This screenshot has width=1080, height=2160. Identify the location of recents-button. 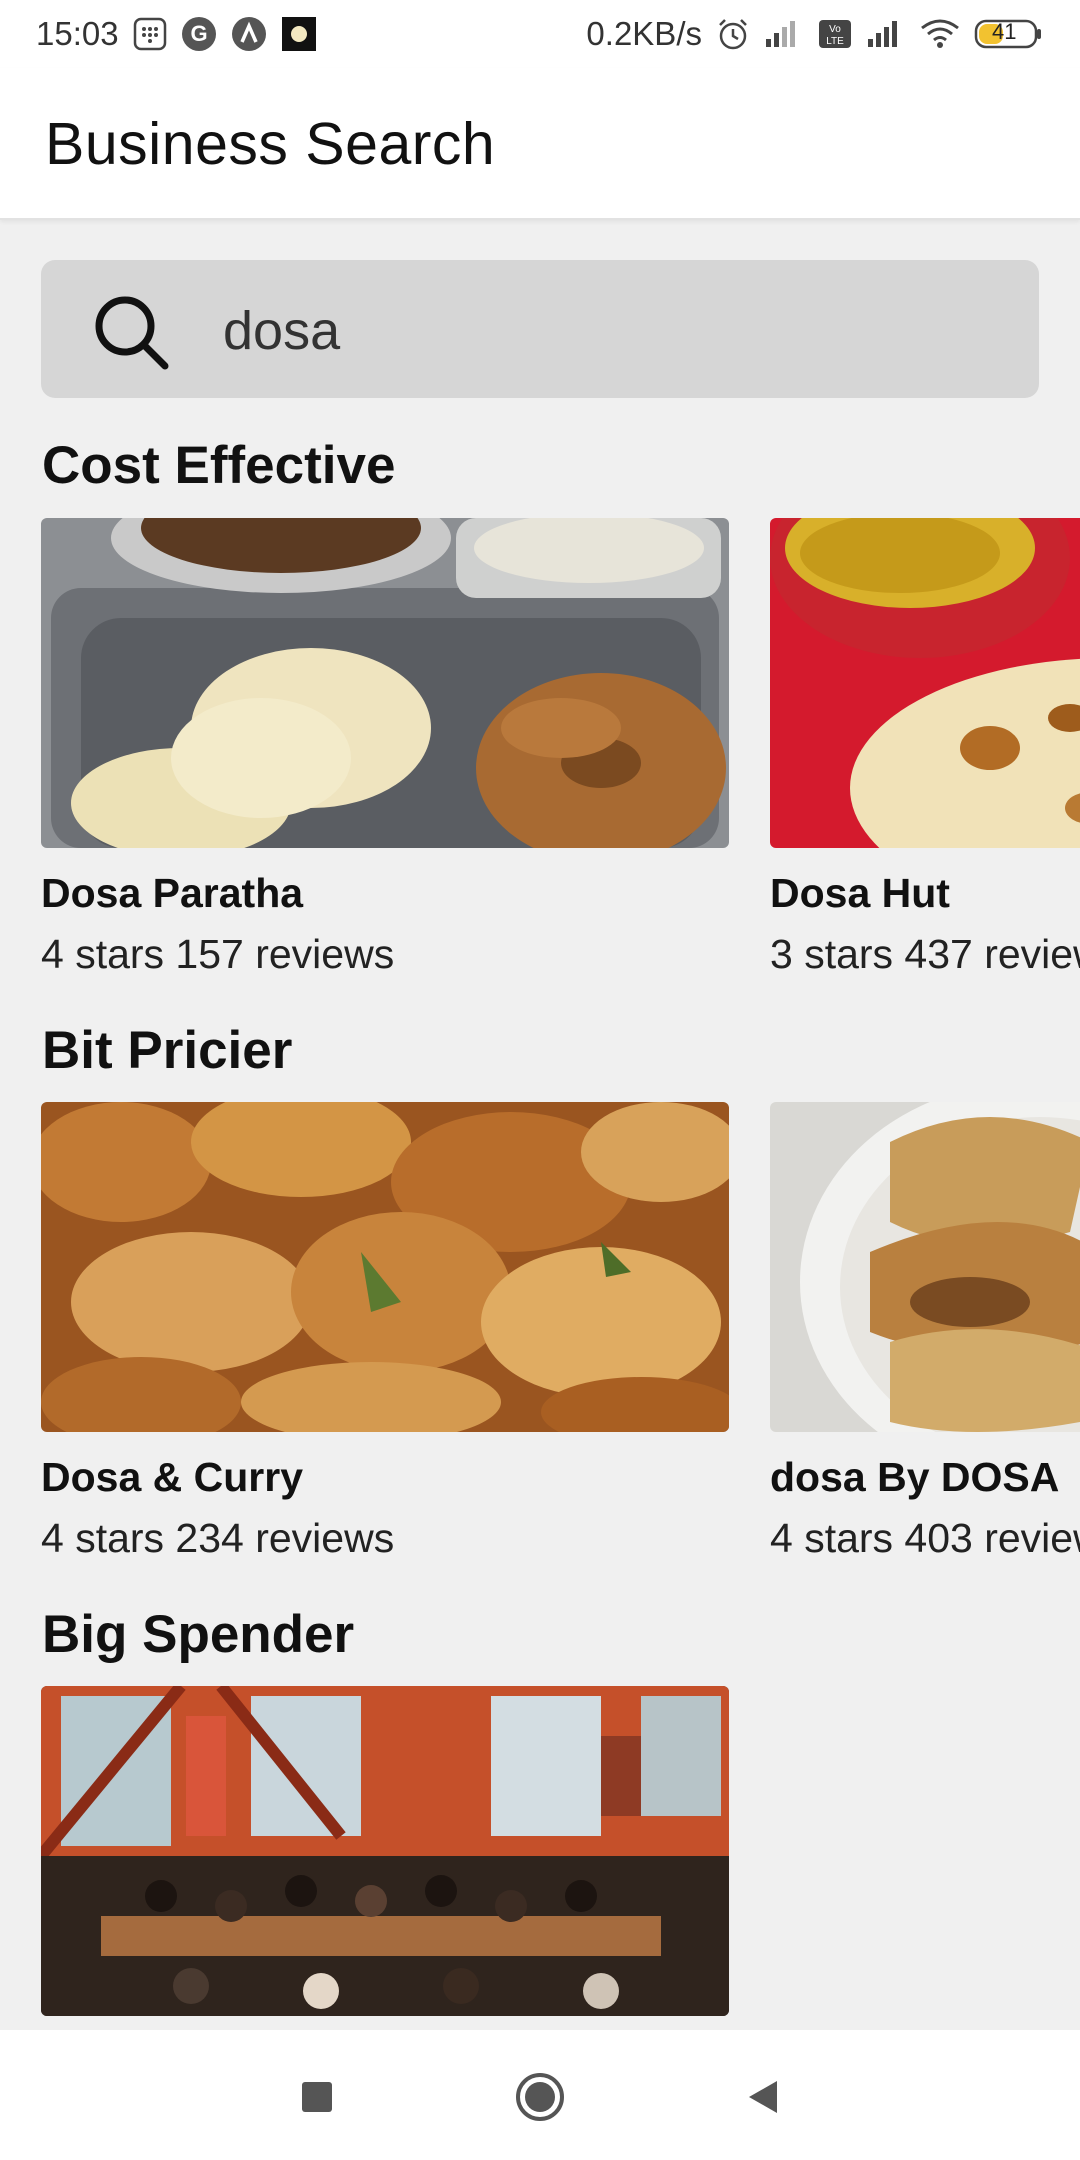
(317, 2097).